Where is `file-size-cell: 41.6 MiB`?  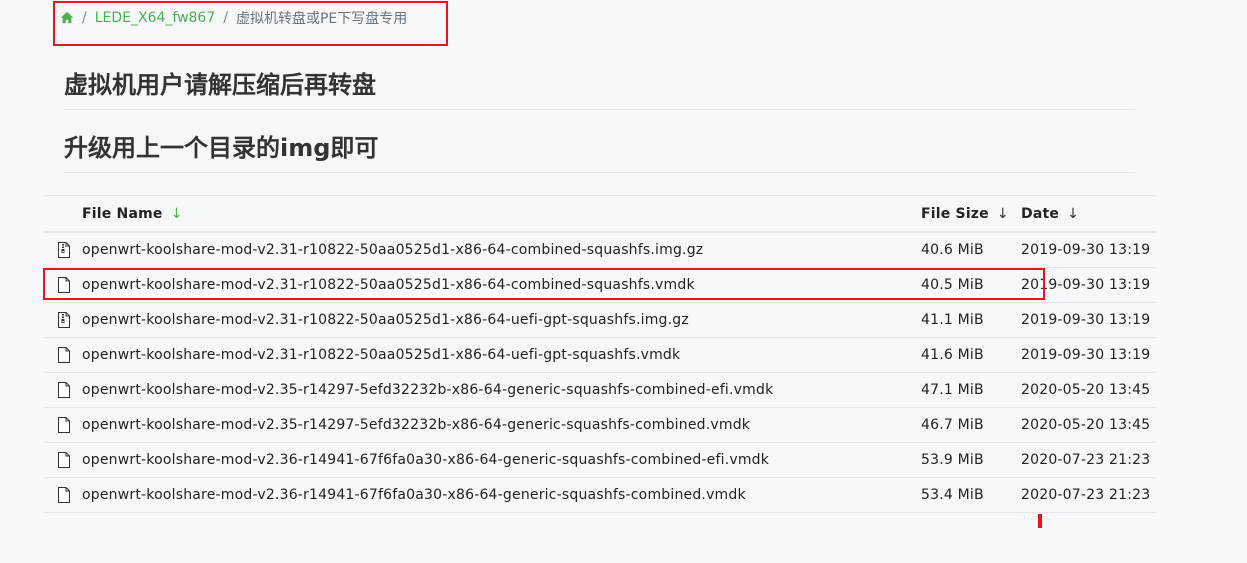
file-size-cell: 41.6 MiB is located at coordinates (971, 355).